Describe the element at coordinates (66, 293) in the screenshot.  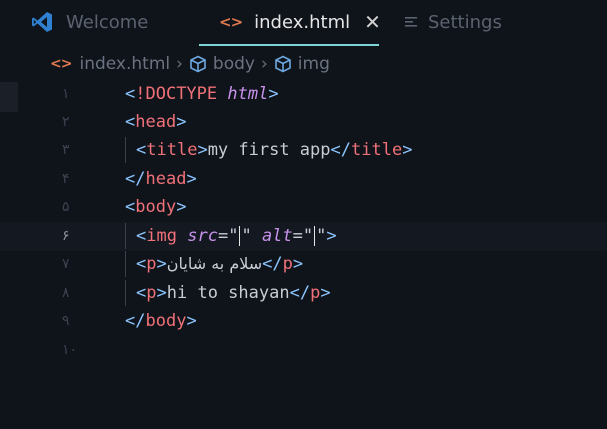
I see `line-number: ٨` at that location.